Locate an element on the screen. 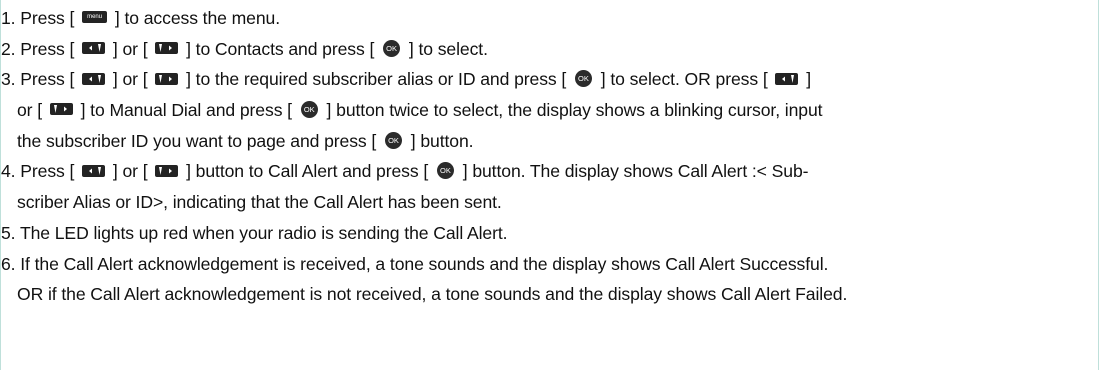 This screenshot has height=370, width=1099. step-3-text-d: ] to select. OR press [ is located at coordinates (684, 79).